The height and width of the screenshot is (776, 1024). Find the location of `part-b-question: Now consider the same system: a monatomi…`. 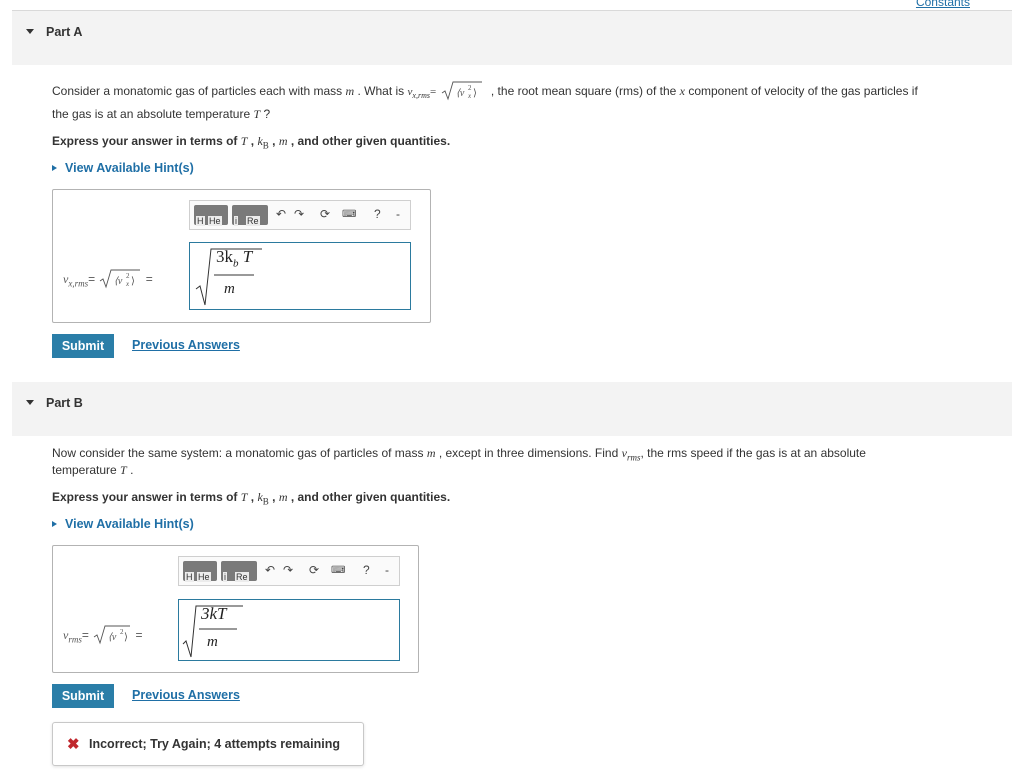

part-b-question: Now consider the same system: a monatomi… is located at coordinates (459, 454).